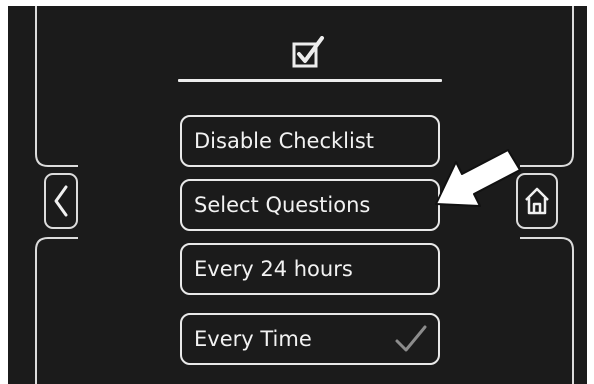  I want to click on checkmark-icon, so click(411, 338).